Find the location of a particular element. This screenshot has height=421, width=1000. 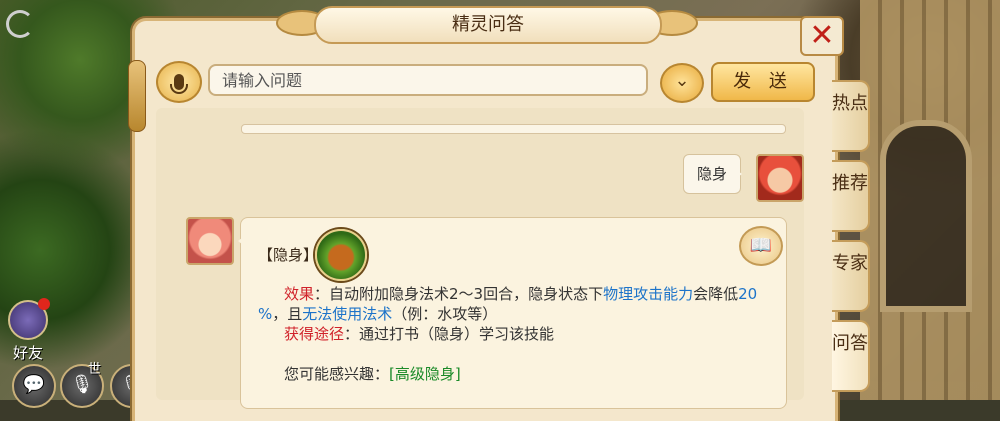

tab-recommend: 推荐 is located at coordinates (851, 196).